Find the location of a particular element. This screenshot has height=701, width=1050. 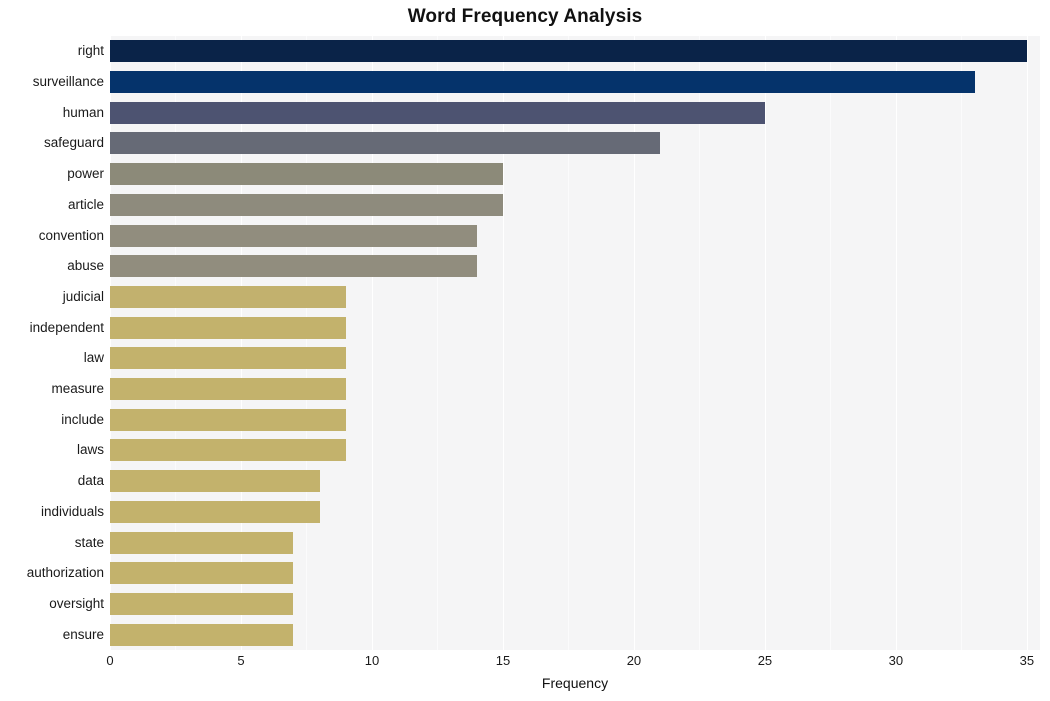

y-tick-label-safeguard: safeguard is located at coordinates (73, 143).